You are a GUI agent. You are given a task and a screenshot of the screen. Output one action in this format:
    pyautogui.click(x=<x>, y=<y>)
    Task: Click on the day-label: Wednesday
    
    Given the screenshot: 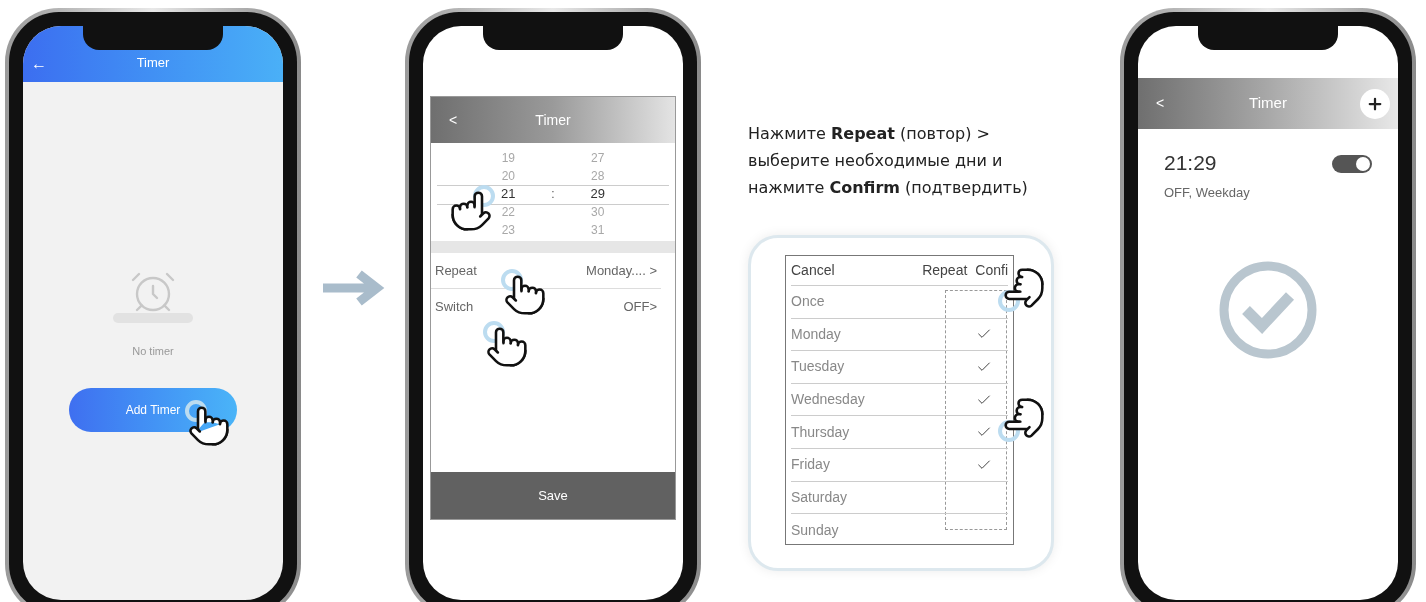 What is the action you would take?
    pyautogui.click(x=828, y=400)
    